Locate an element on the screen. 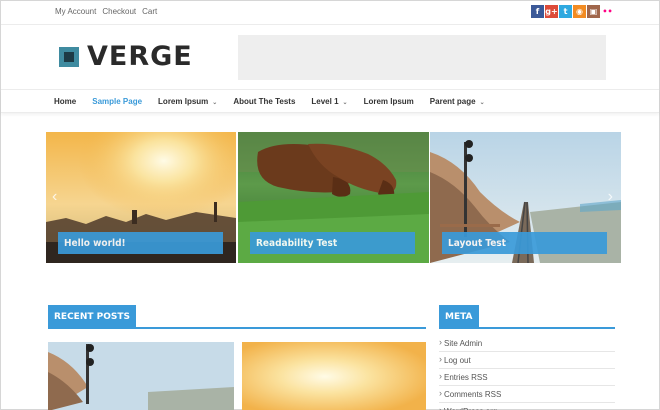 The width and height of the screenshot is (660, 410). slide-hello-world: ‹ Hello world! is located at coordinates (141, 197).